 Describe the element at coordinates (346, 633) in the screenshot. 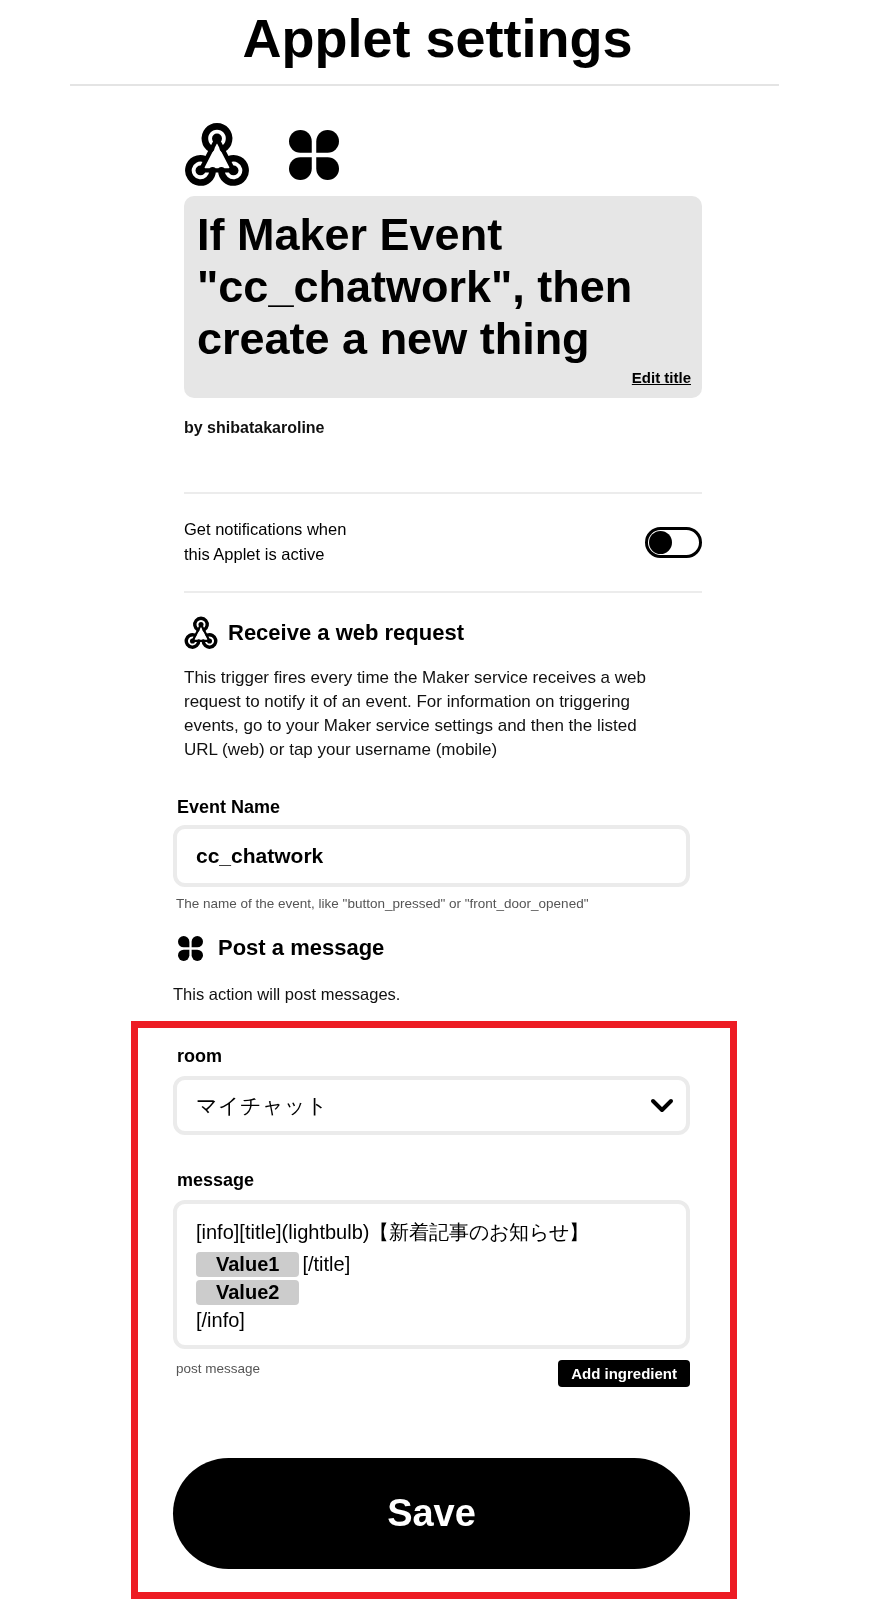

I see `trigger-title: Receive a web request` at that location.